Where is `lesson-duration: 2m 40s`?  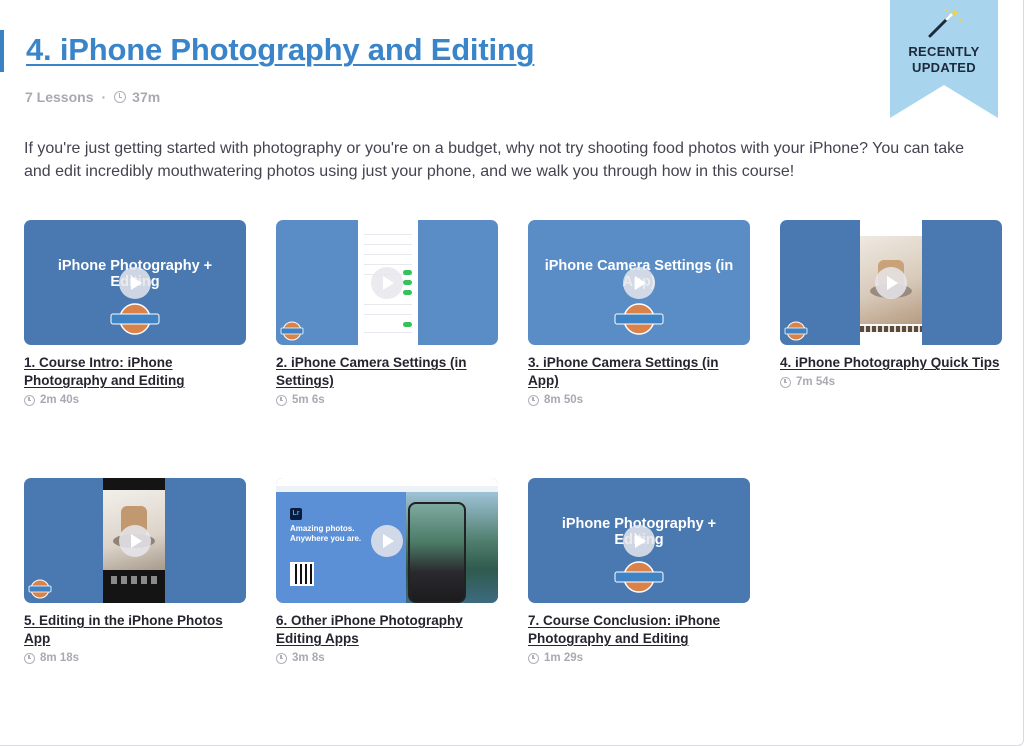
lesson-duration: 2m 40s is located at coordinates (135, 400).